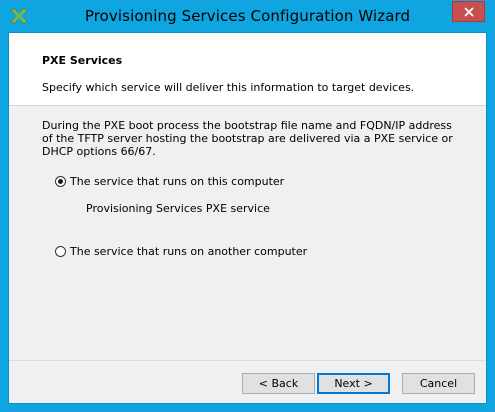 Image resolution: width=495 pixels, height=412 pixels. I want to click on close-button, so click(468, 11).